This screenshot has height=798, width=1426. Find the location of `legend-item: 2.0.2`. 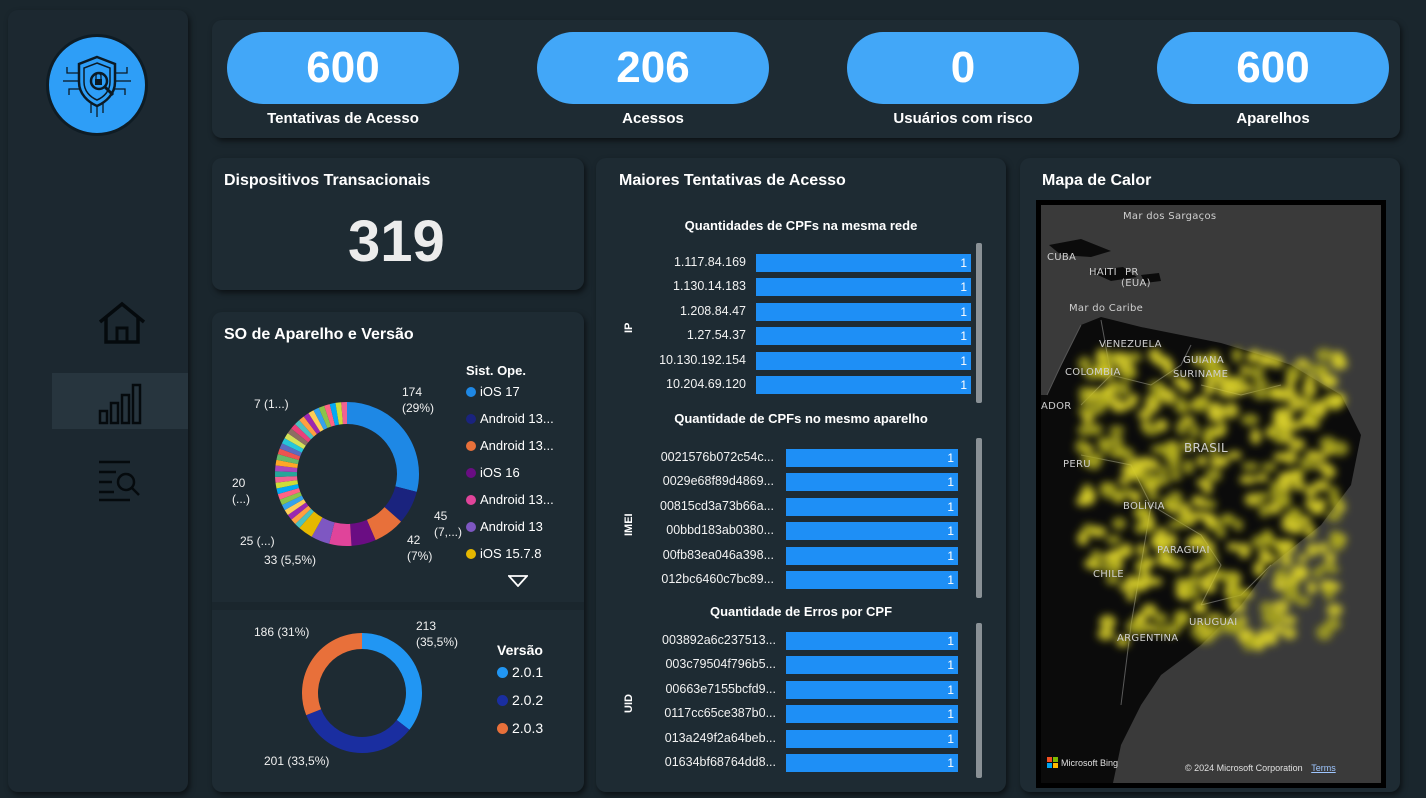

legend-item: 2.0.2 is located at coordinates (520, 700).